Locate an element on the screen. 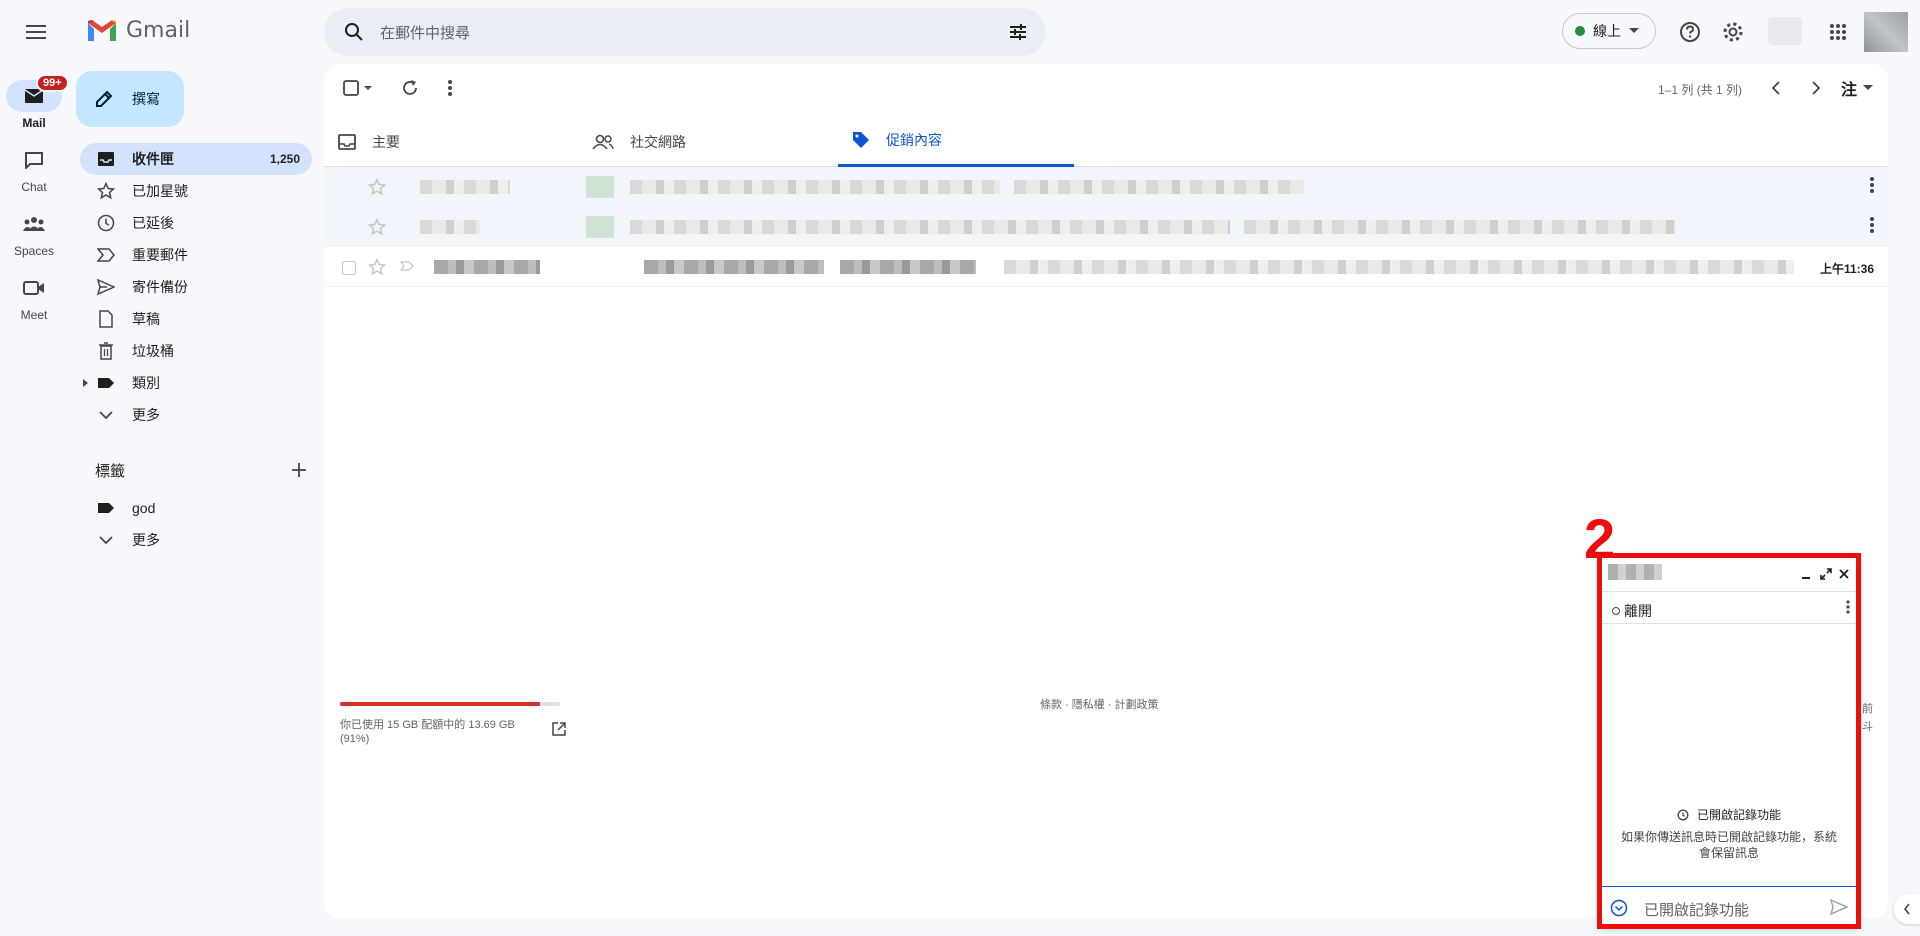 This screenshot has height=936, width=1920. message-input: 已開啟記錄功能 is located at coordinates (1696, 909).